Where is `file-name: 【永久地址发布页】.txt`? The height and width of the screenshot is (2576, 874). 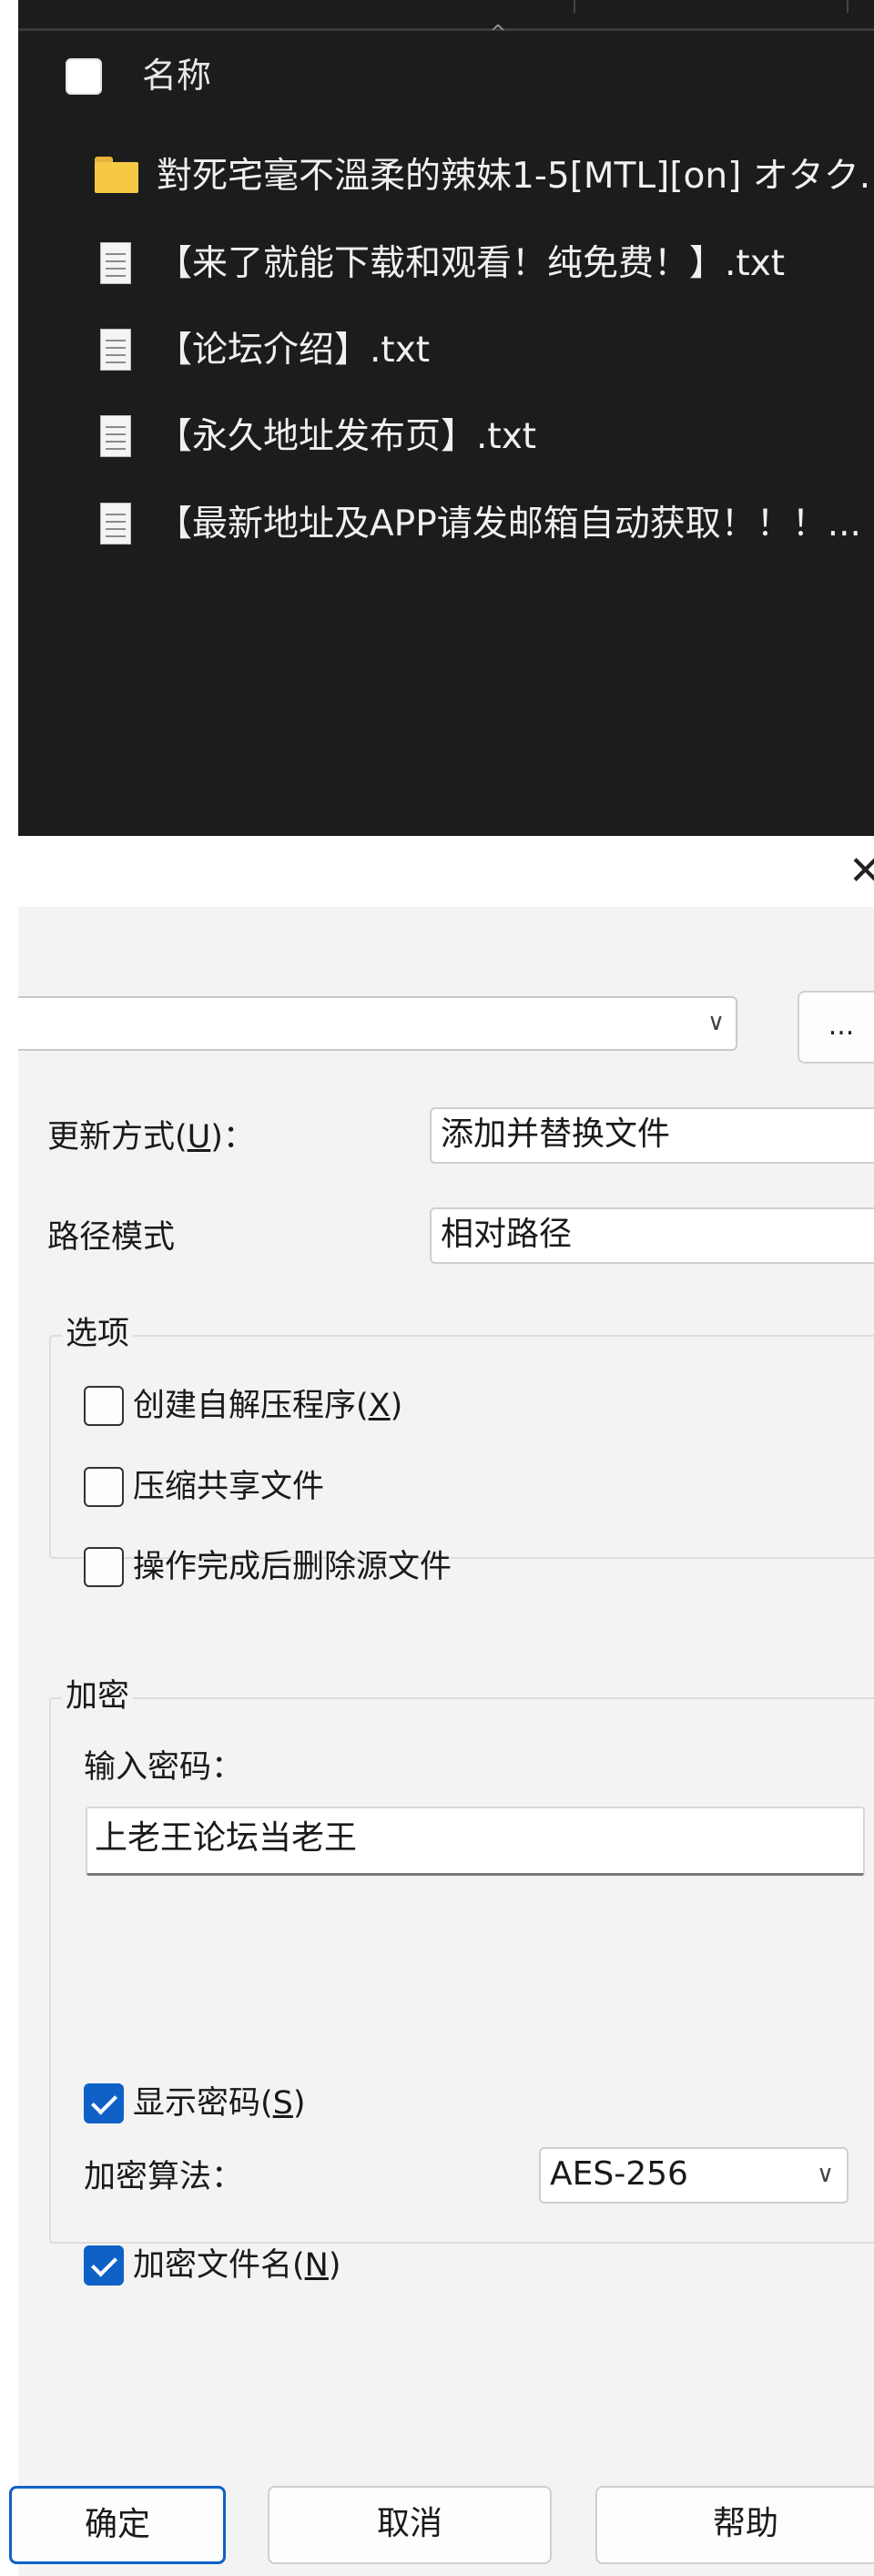 file-name: 【永久地址发布页】.txt is located at coordinates (347, 437).